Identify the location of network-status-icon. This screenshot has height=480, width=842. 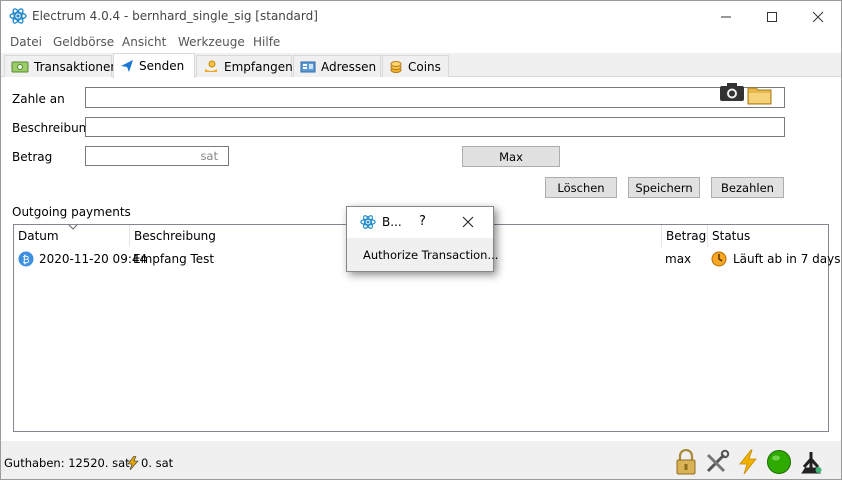
(779, 462).